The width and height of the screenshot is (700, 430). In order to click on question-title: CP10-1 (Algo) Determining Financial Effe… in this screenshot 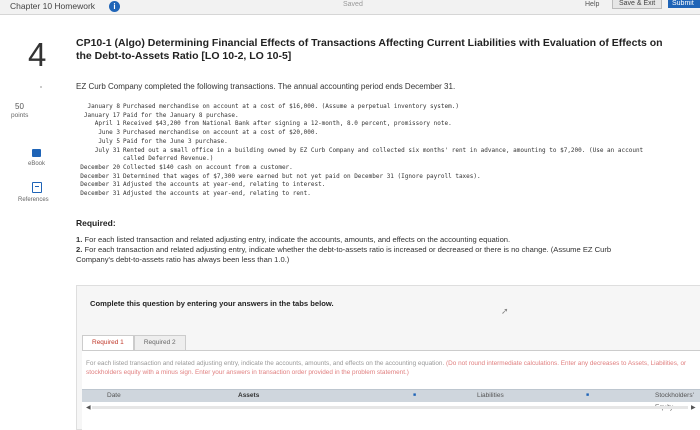, I will do `click(369, 49)`.